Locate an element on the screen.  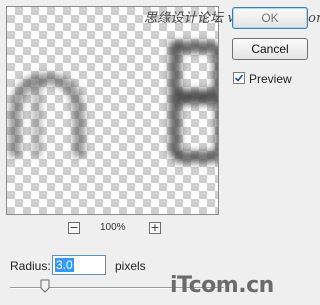
zoom-in-button: + is located at coordinates (155, 228).